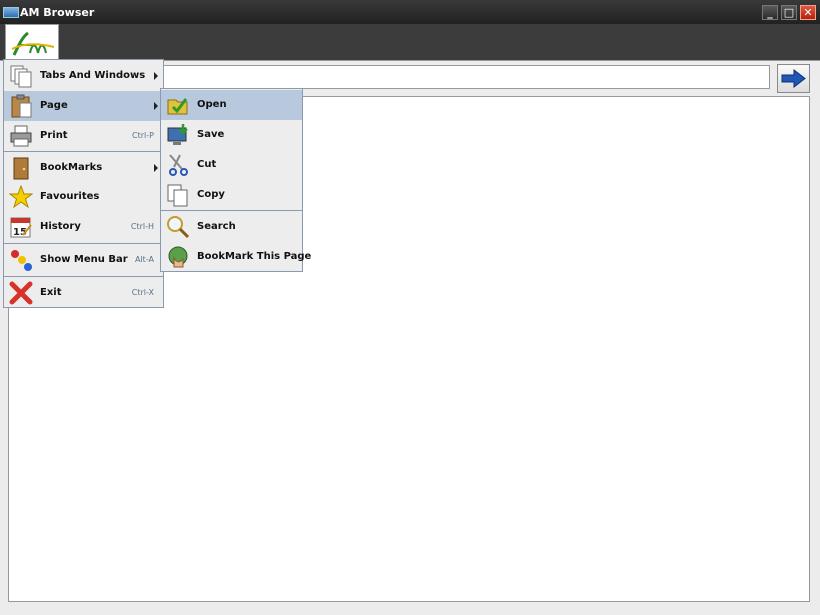 The image size is (820, 615). What do you see at coordinates (231, 195) in the screenshot?
I see `submenu-item-copy: Copy` at bounding box center [231, 195].